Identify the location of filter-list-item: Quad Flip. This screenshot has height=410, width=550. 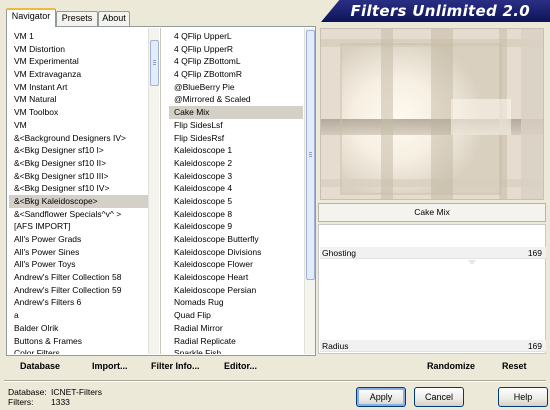
(236, 315).